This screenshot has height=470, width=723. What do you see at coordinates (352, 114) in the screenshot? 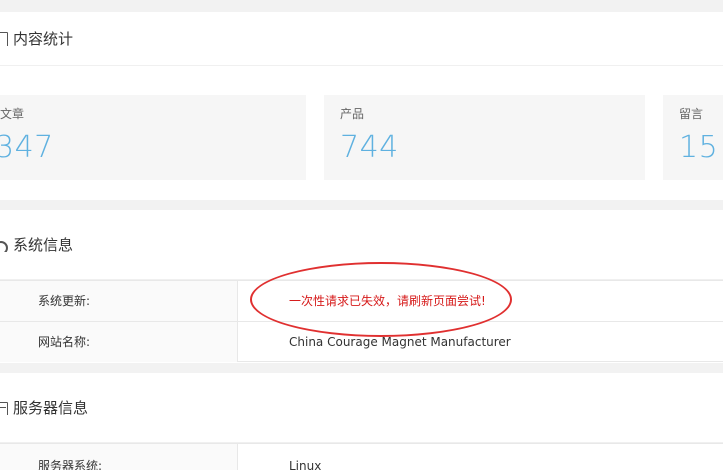
I see `stat-label: 产品` at bounding box center [352, 114].